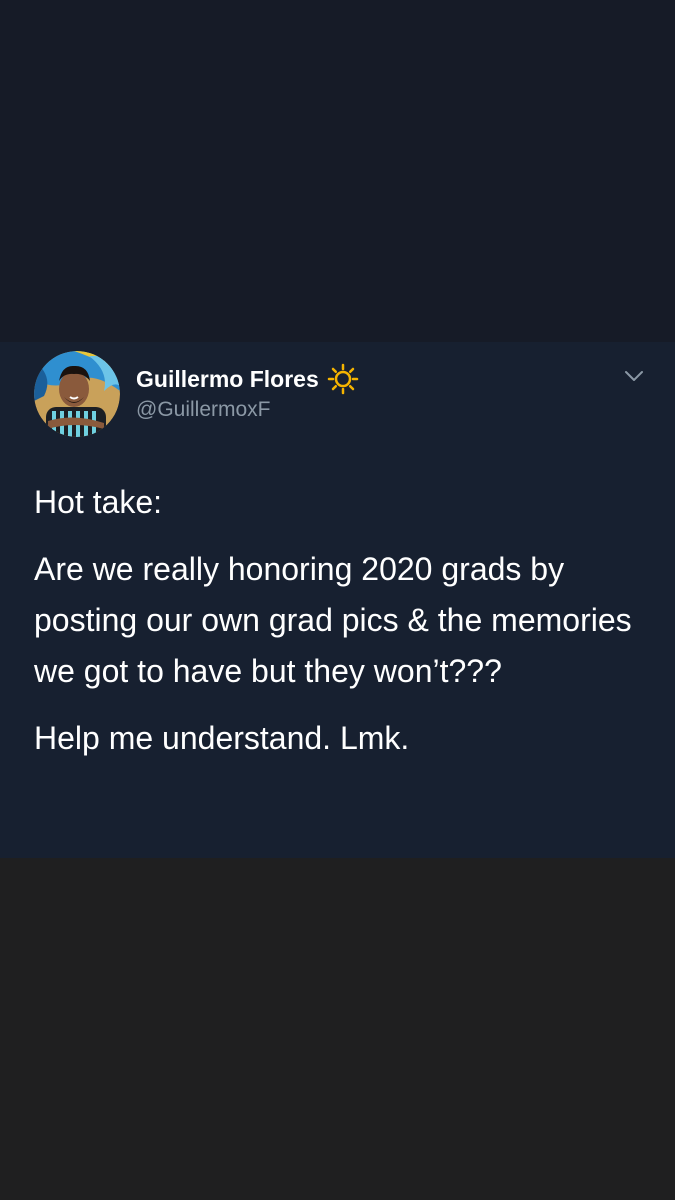  I want to click on sun-icon, so click(343, 379).